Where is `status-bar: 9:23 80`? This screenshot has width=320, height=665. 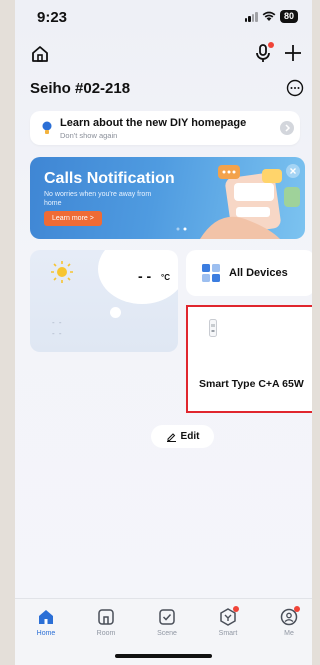
status-bar: 9:23 80 is located at coordinates (163, 18).